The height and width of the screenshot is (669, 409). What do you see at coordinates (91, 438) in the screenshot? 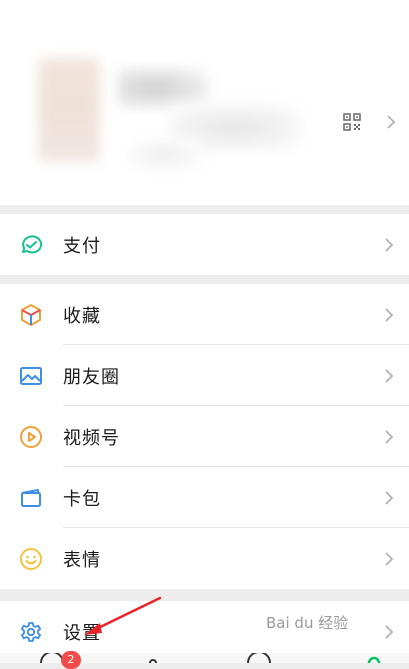
I see `menu-item-channels-label: 视频号` at bounding box center [91, 438].